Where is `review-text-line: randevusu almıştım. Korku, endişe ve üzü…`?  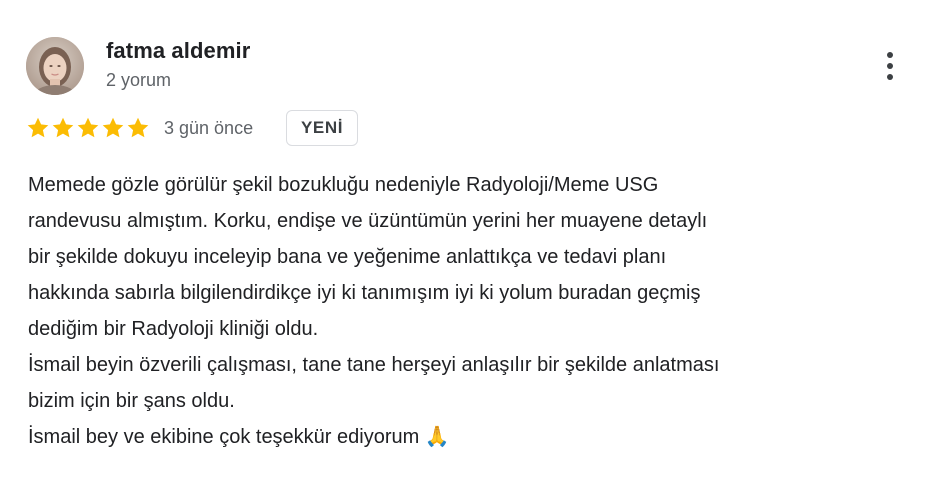 review-text-line: randevusu almıştım. Korku, endişe ve üzü… is located at coordinates (368, 221).